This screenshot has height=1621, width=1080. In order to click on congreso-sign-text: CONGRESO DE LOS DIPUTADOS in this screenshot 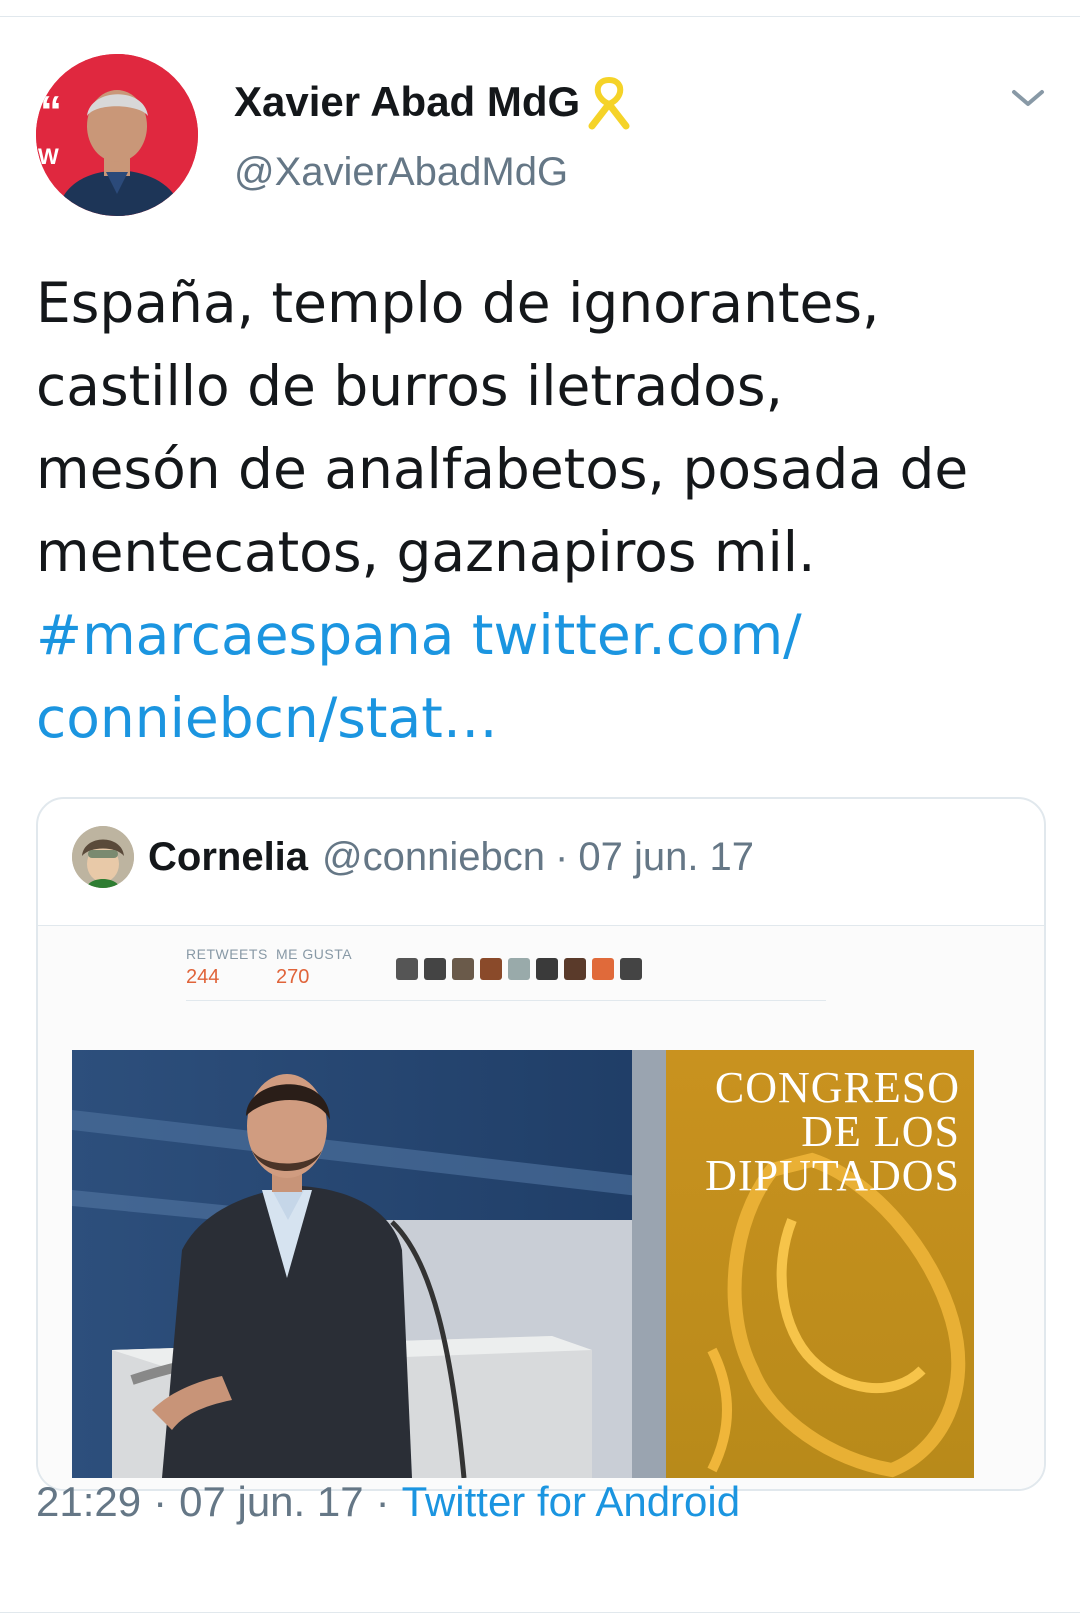, I will do `click(832, 1132)`.